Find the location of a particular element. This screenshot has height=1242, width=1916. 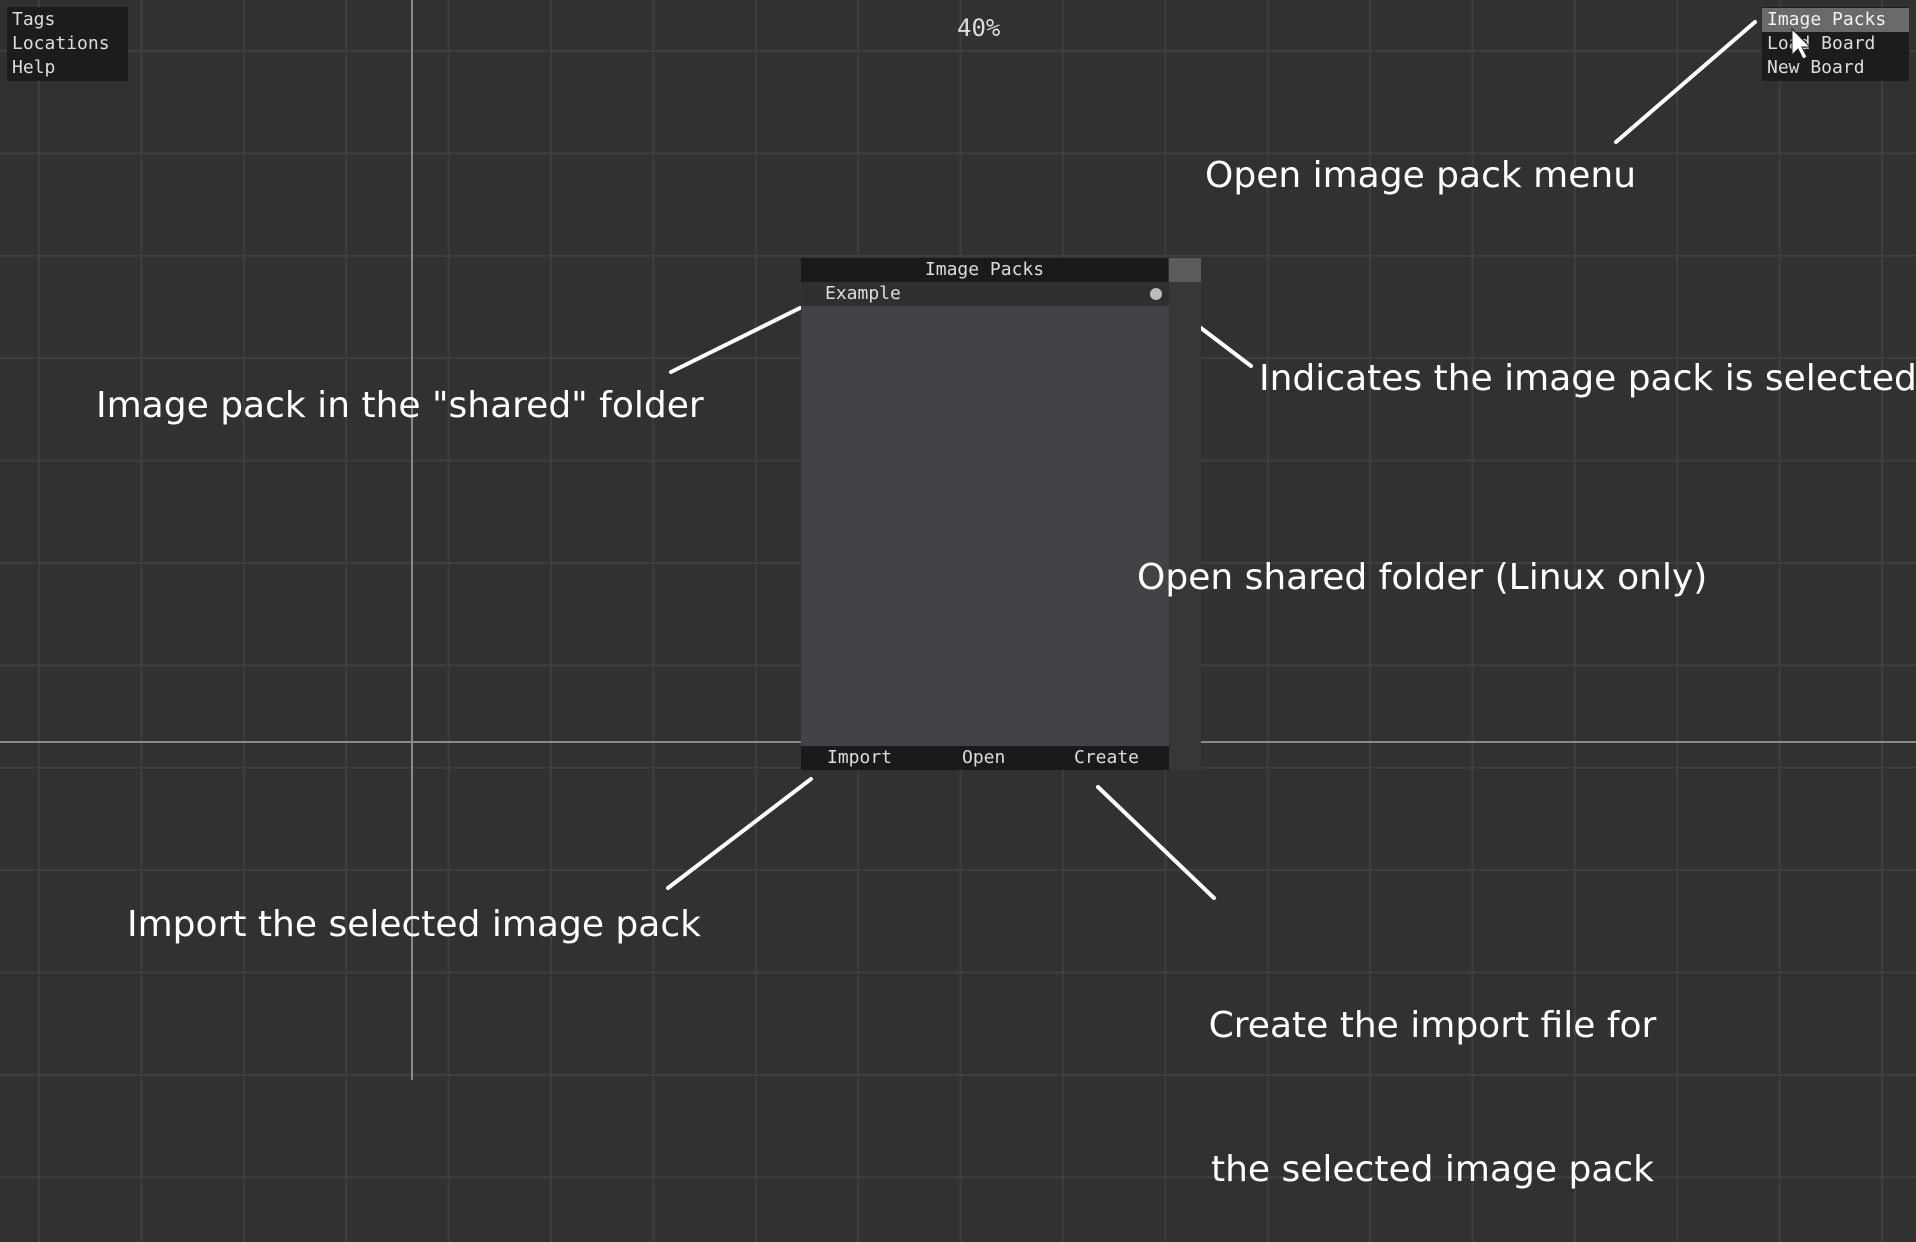

image-pack-name: Example is located at coordinates (863, 293).